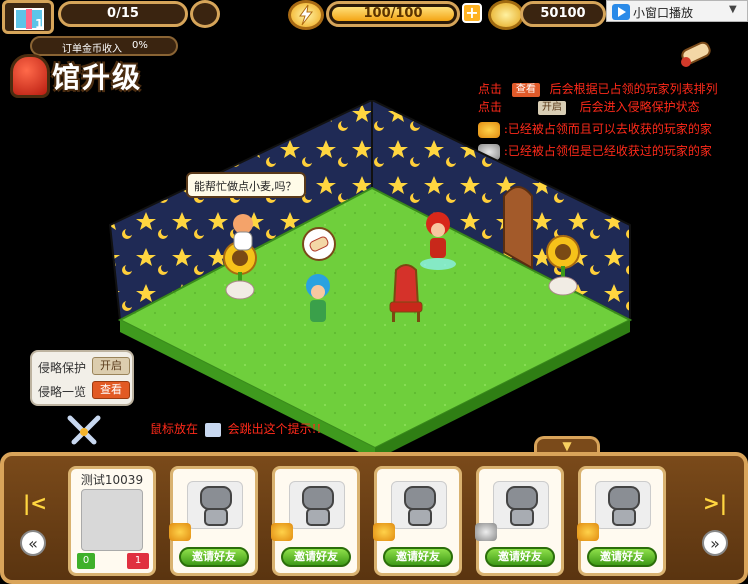 This screenshot has height=584, width=748. What do you see at coordinates (33, 543) in the screenshot?
I see `prev-page-button: «` at bounding box center [33, 543].